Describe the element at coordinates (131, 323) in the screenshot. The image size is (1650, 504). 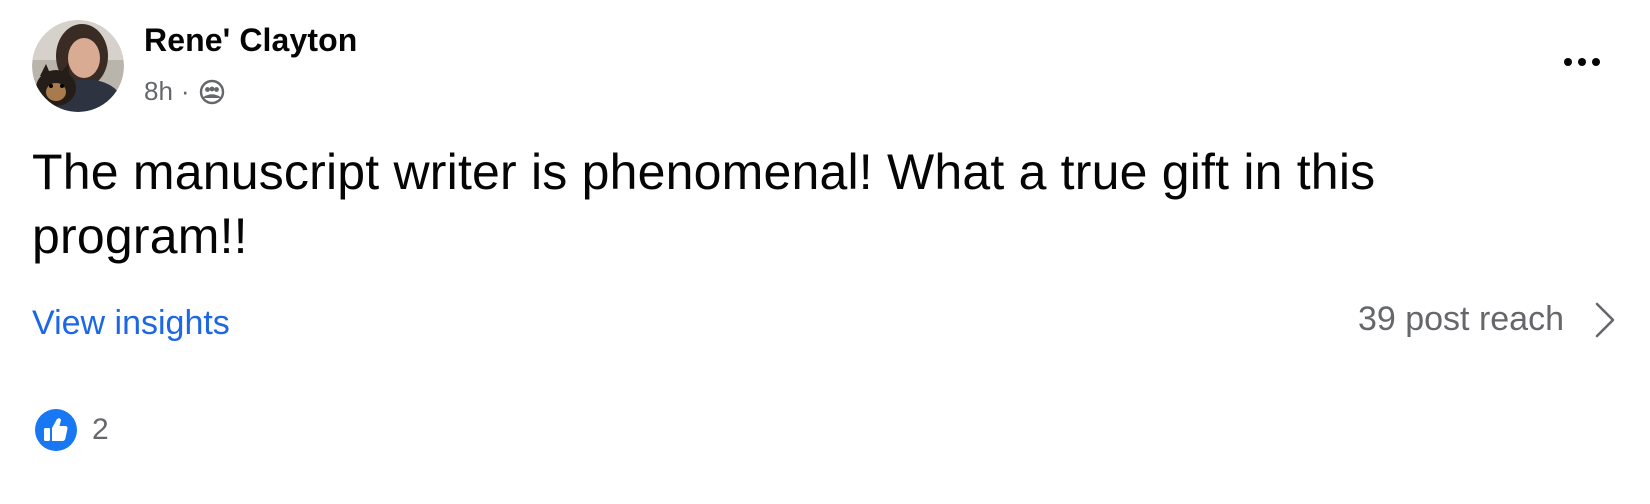
I see `view-insights-link: View insights` at that location.